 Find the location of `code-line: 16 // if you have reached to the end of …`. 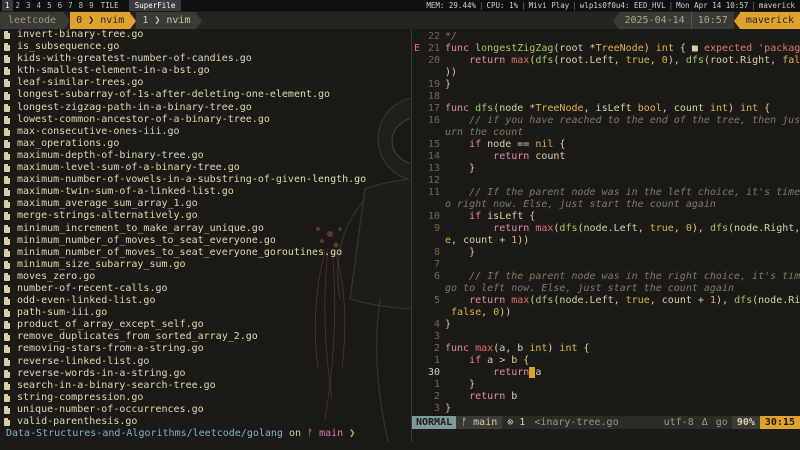

code-line: 16 // if you have reached to the end of … is located at coordinates (606, 121).